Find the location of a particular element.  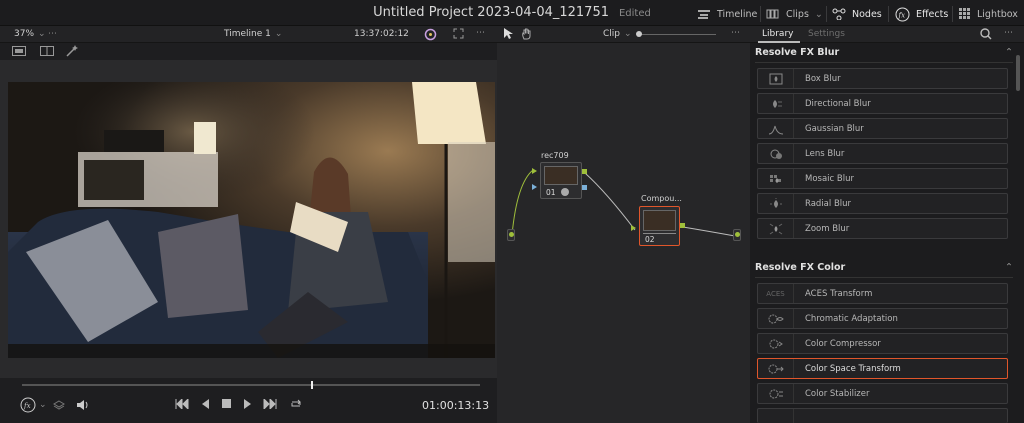

loop-icon is located at coordinates (296, 405).